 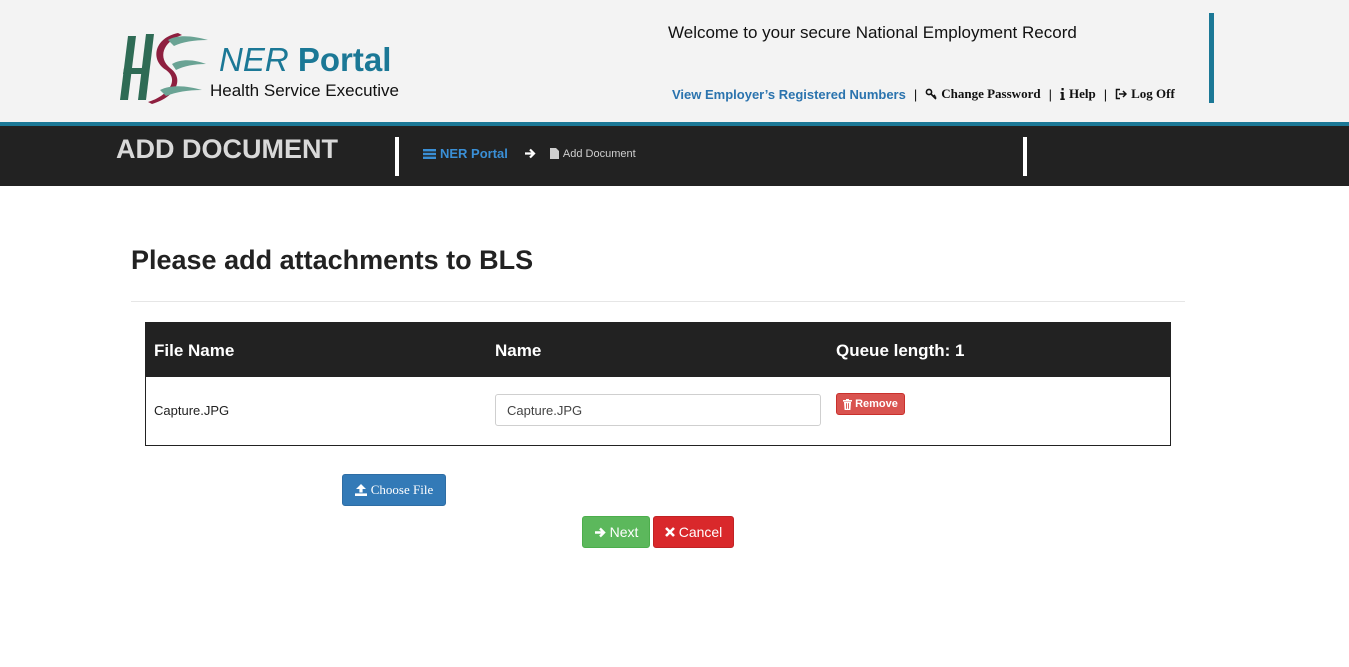 I want to click on cancel-button: Cancel, so click(x=693, y=532).